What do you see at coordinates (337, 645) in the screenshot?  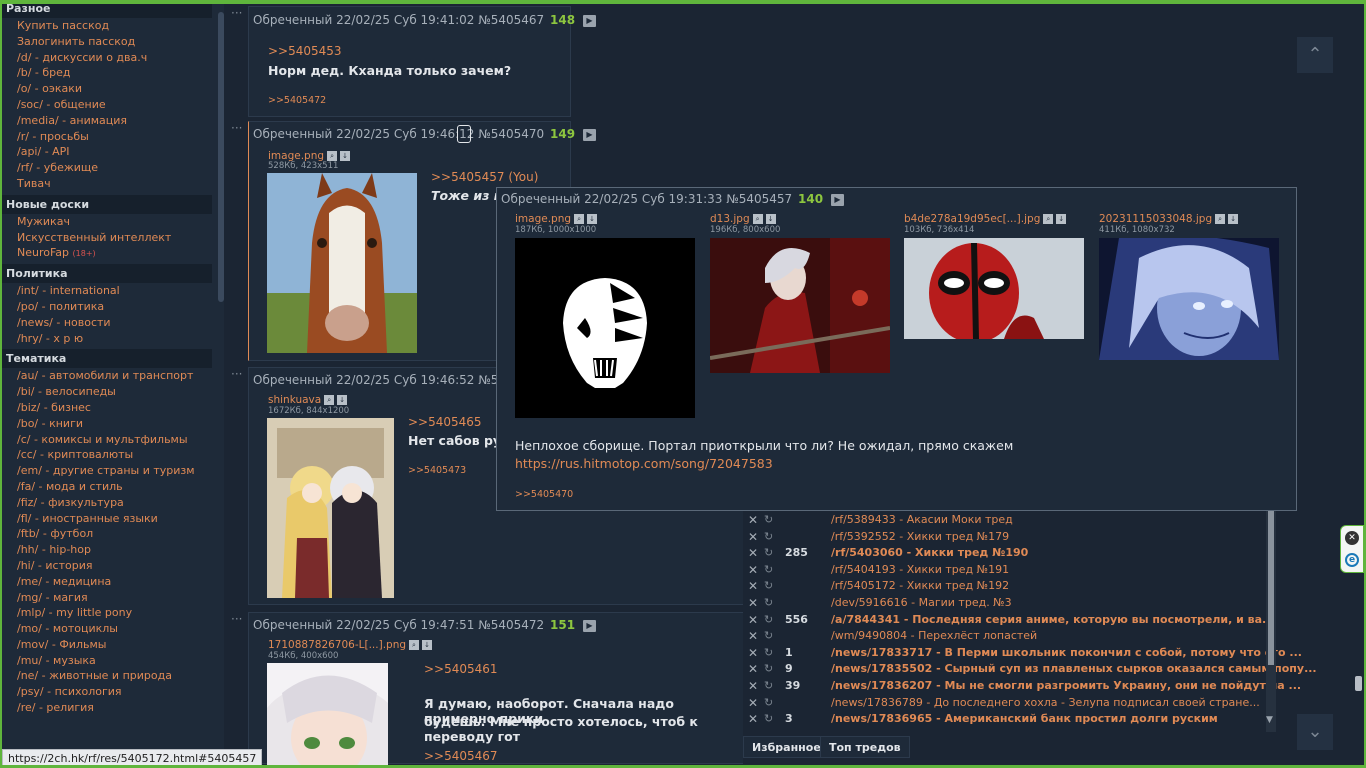 I see `file-name: 1710887826706-L[...].png` at bounding box center [337, 645].